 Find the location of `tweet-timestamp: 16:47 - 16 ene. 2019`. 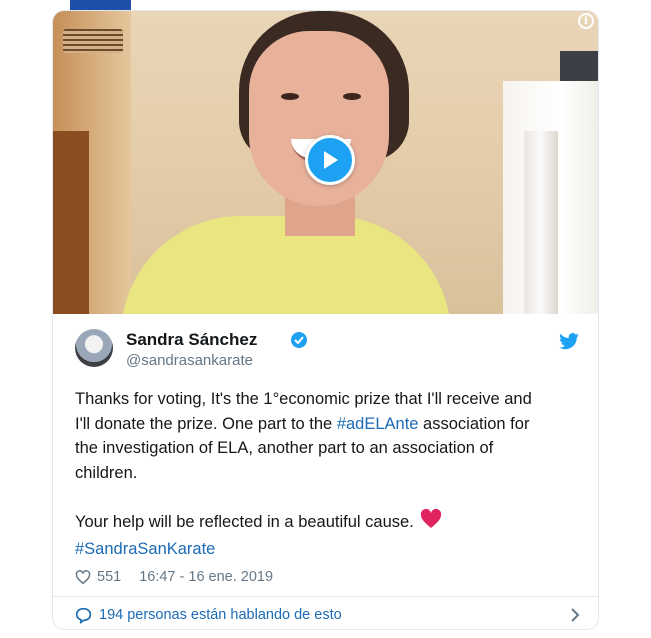

tweet-timestamp: 16:47 - 16 ene. 2019 is located at coordinates (206, 577).